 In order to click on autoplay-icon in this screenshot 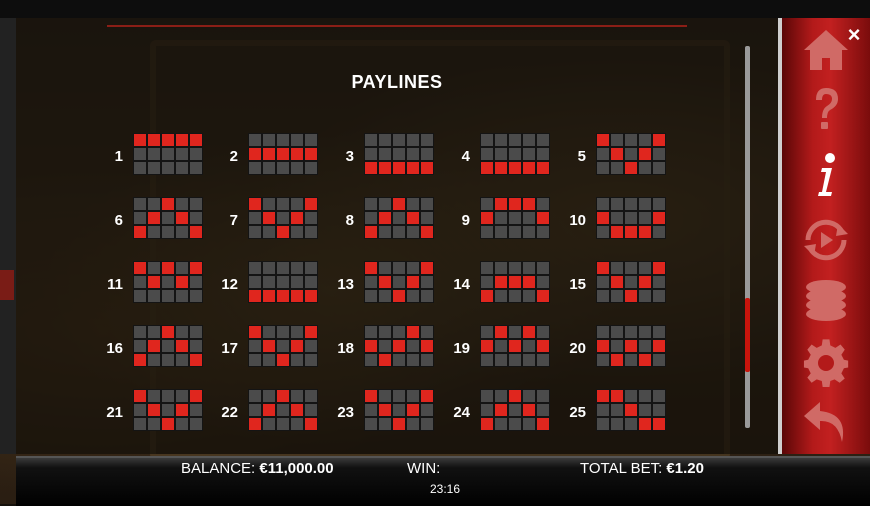, I will do `click(826, 240)`.